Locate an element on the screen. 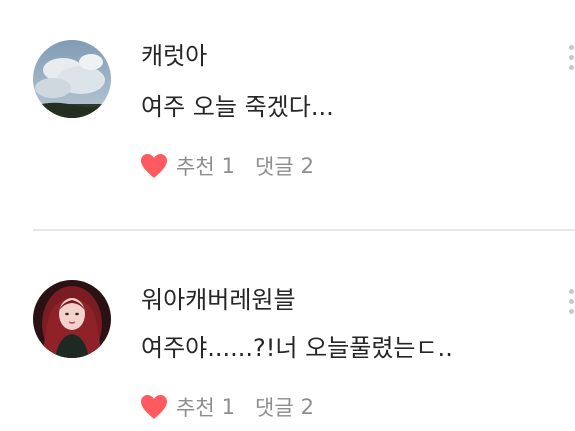  comment-author: 캐럿아 is located at coordinates (174, 56).